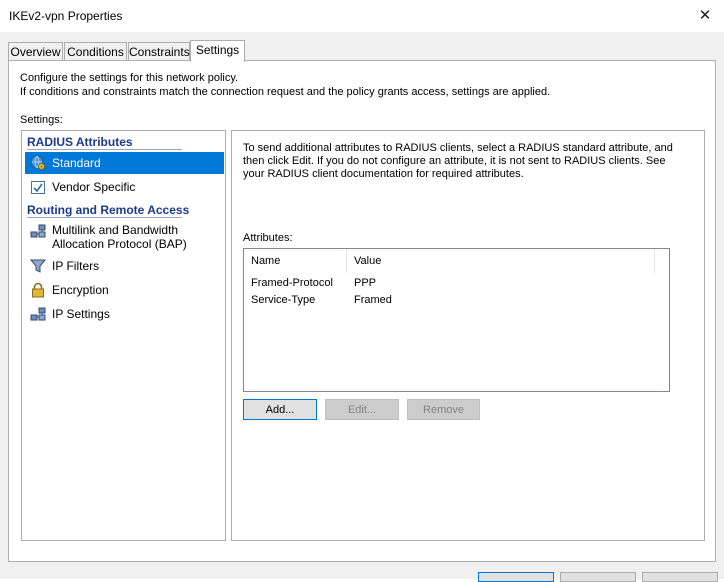 The image size is (724, 582). What do you see at coordinates (38, 163) in the screenshot?
I see `globe-gear-icon` at bounding box center [38, 163].